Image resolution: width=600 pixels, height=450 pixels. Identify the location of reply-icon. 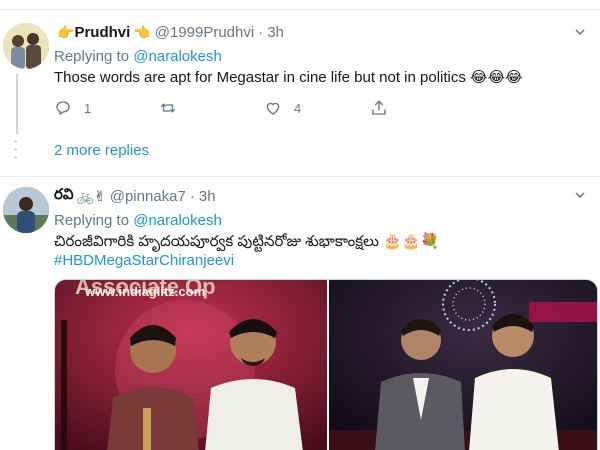
(63, 108).